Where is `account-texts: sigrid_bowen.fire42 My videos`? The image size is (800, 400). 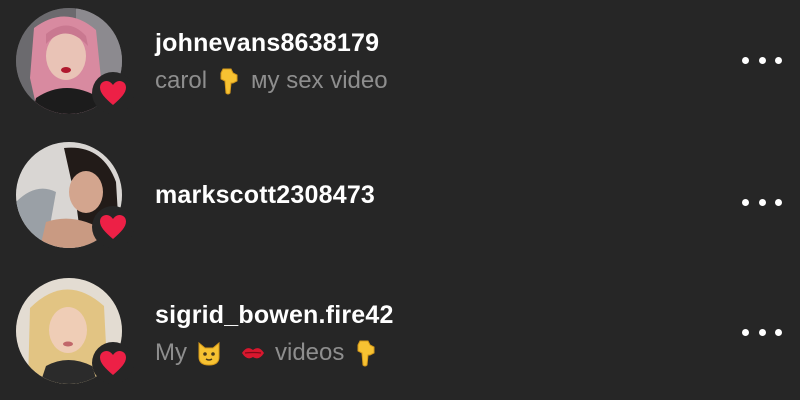 account-texts: sigrid_bowen.fire42 My videos is located at coordinates (274, 334).